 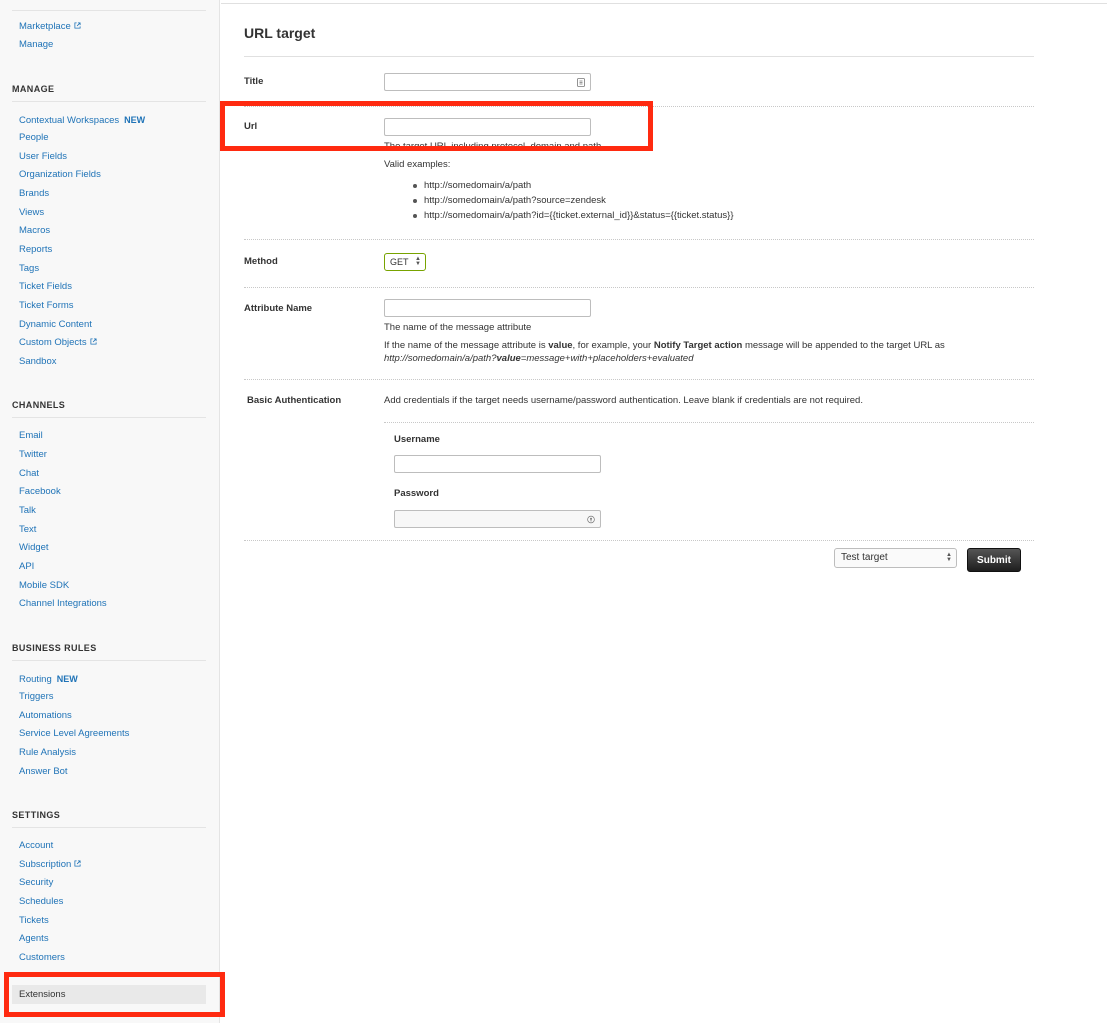 What do you see at coordinates (254, 81) in the screenshot?
I see `title-label: Title` at bounding box center [254, 81].